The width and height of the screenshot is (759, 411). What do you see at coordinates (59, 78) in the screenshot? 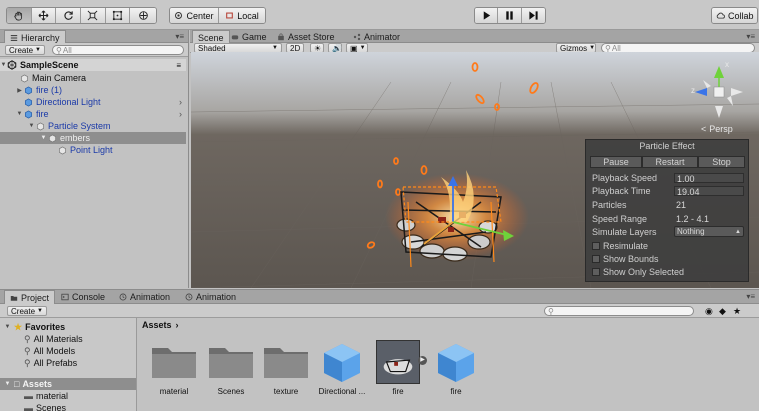
I see `hierarchy-item-label: Main Camera` at bounding box center [59, 78].